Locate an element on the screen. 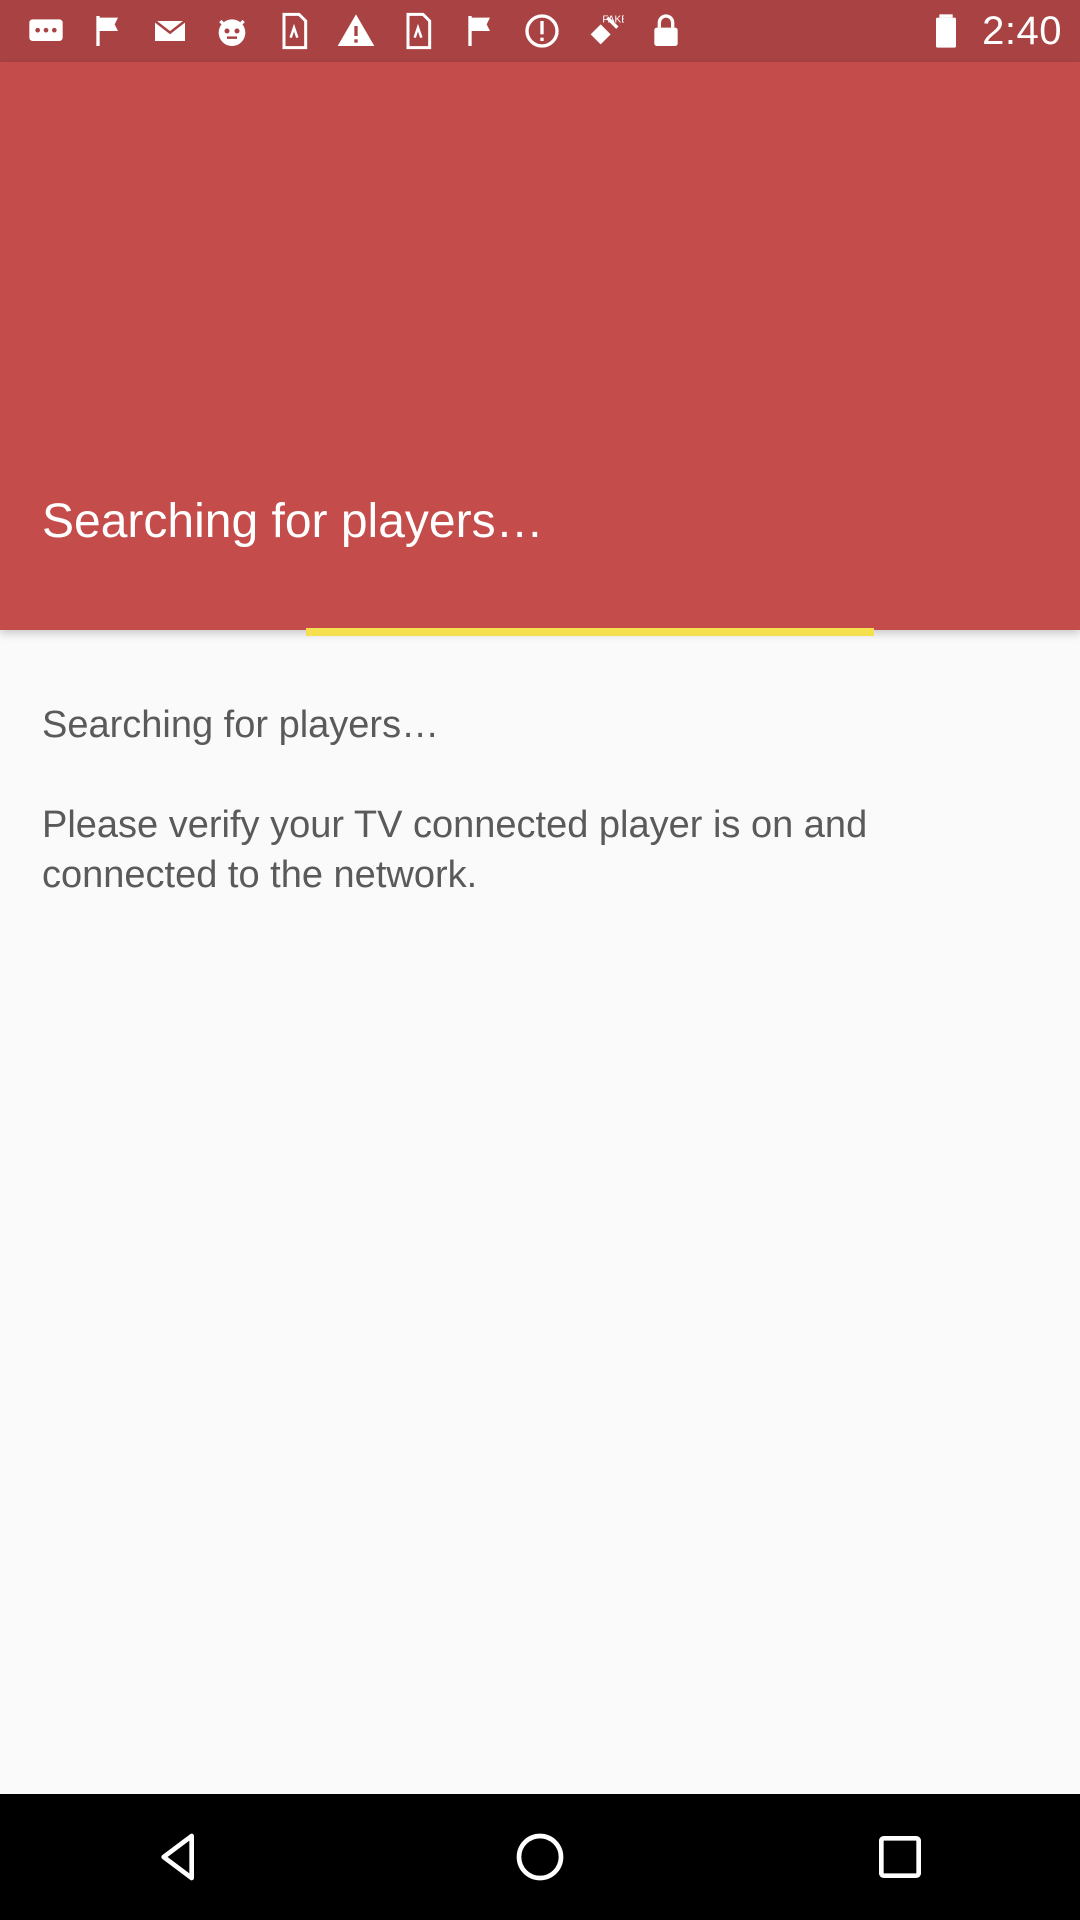 This screenshot has height=1920, width=1080. status-right: 2:40 is located at coordinates (993, 31).